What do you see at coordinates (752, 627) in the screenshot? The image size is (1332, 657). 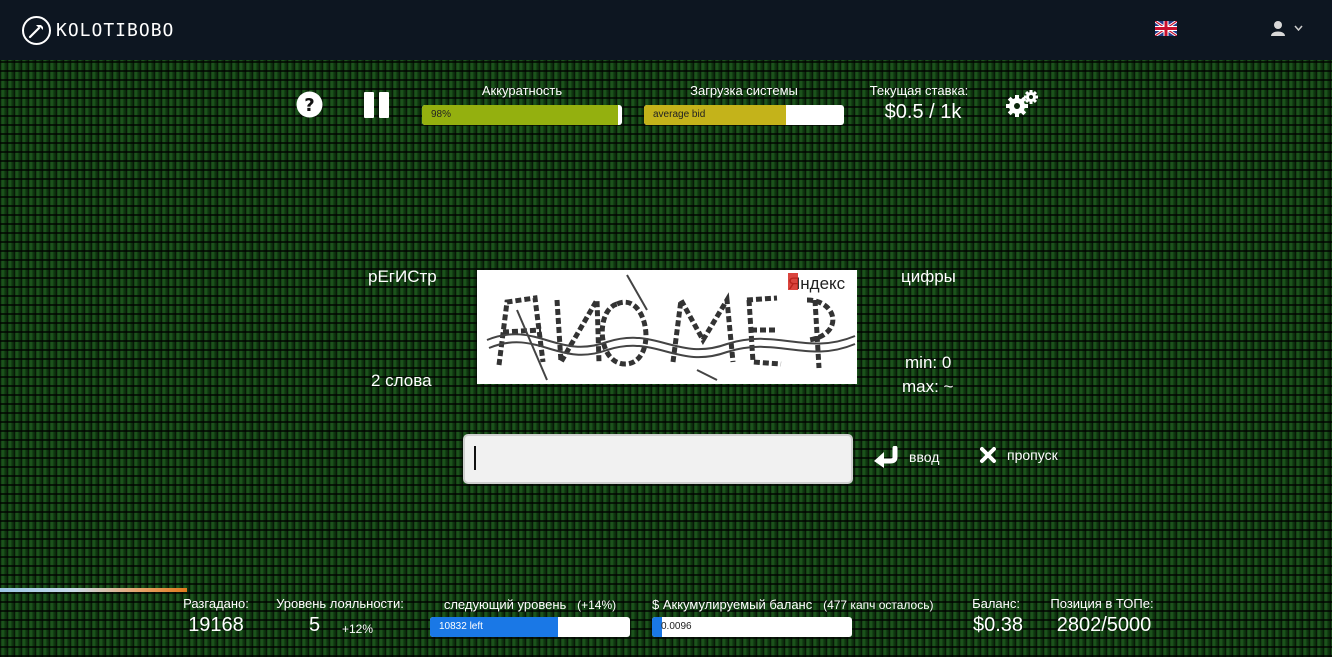 I see `accum-bar: 0.0096` at bounding box center [752, 627].